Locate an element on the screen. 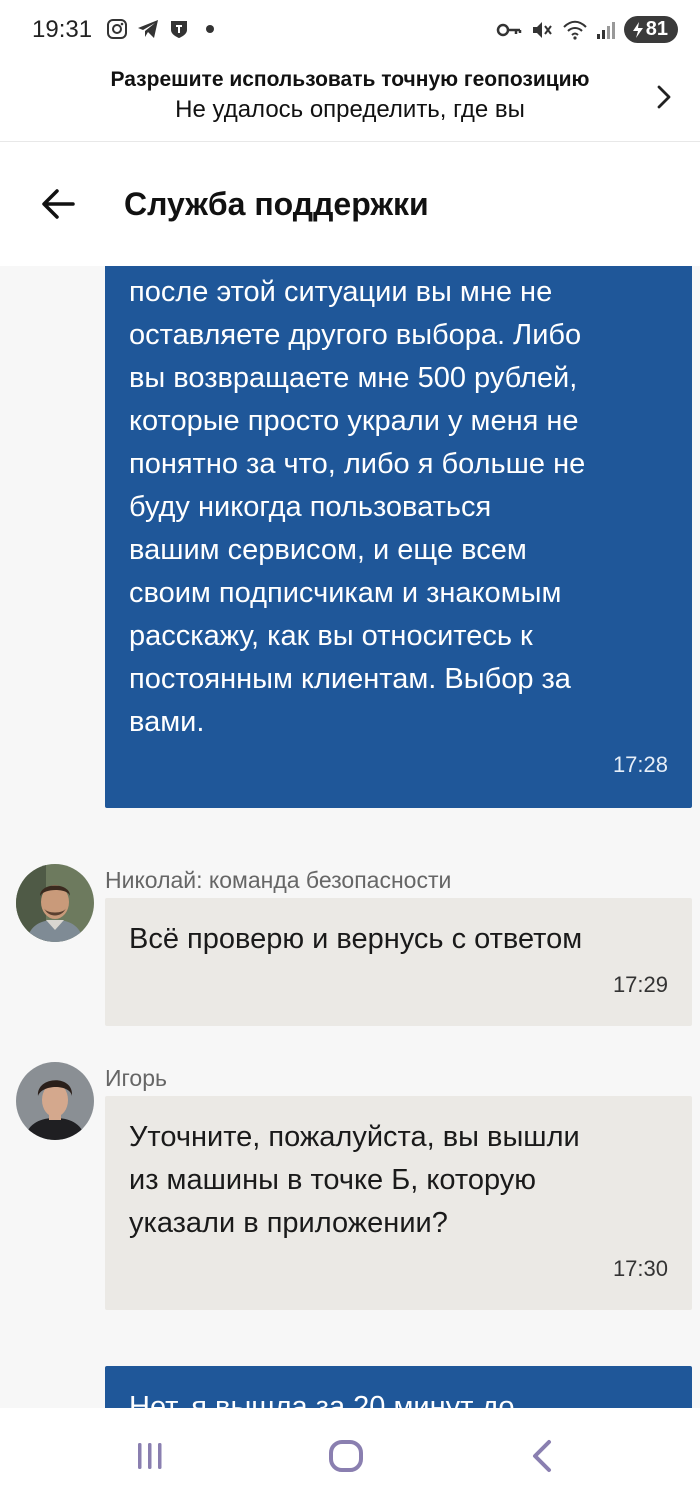 This screenshot has height=1501, width=700. message-sender: Игорь is located at coordinates (136, 1078).